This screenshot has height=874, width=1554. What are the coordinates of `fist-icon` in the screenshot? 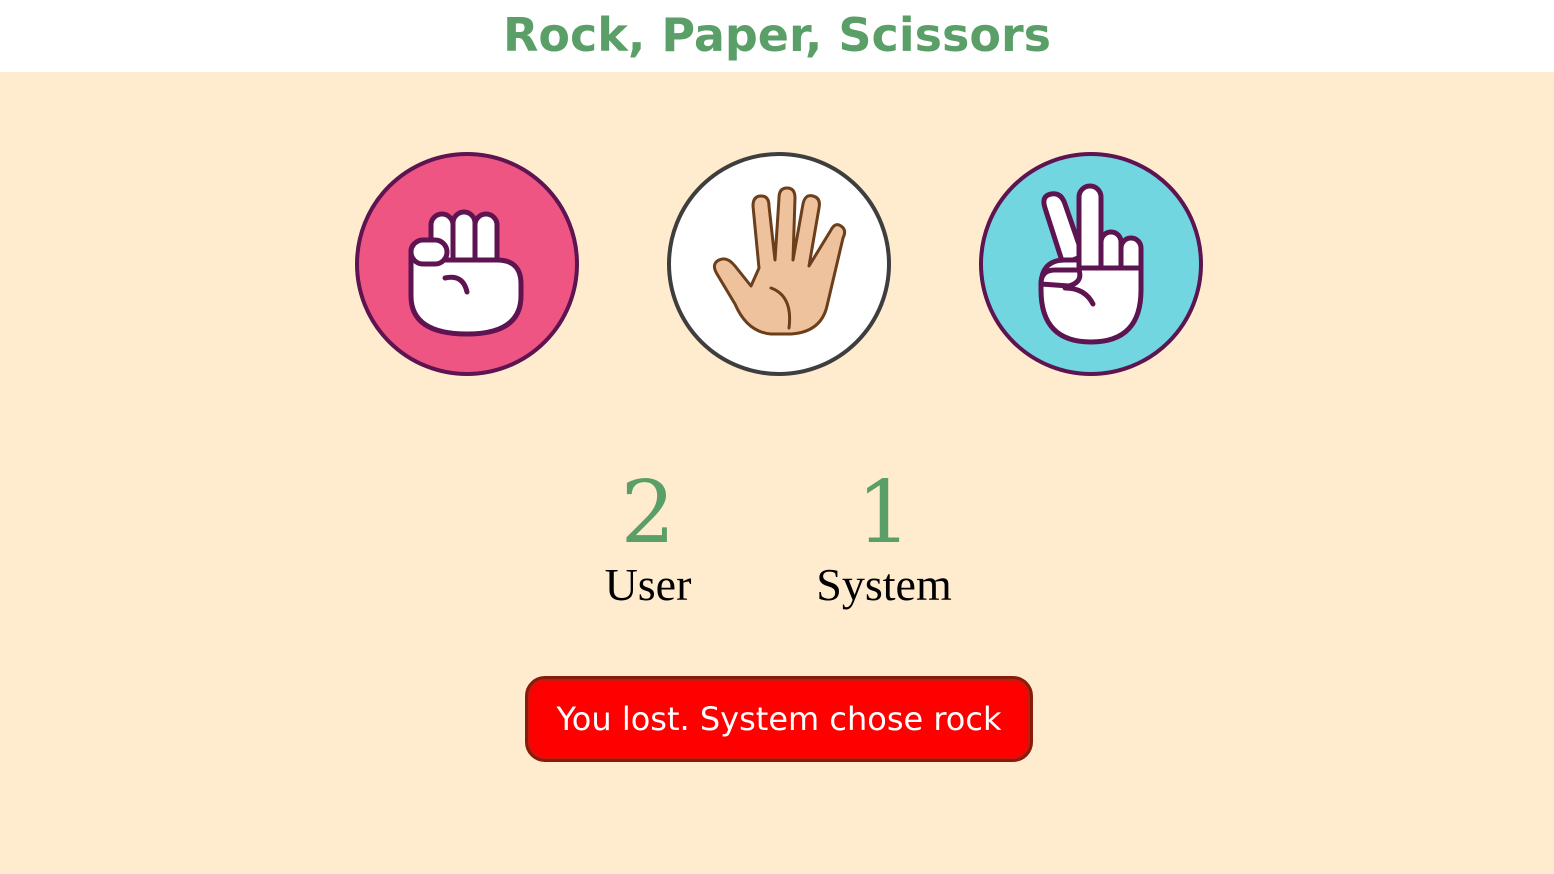 It's located at (466, 273).